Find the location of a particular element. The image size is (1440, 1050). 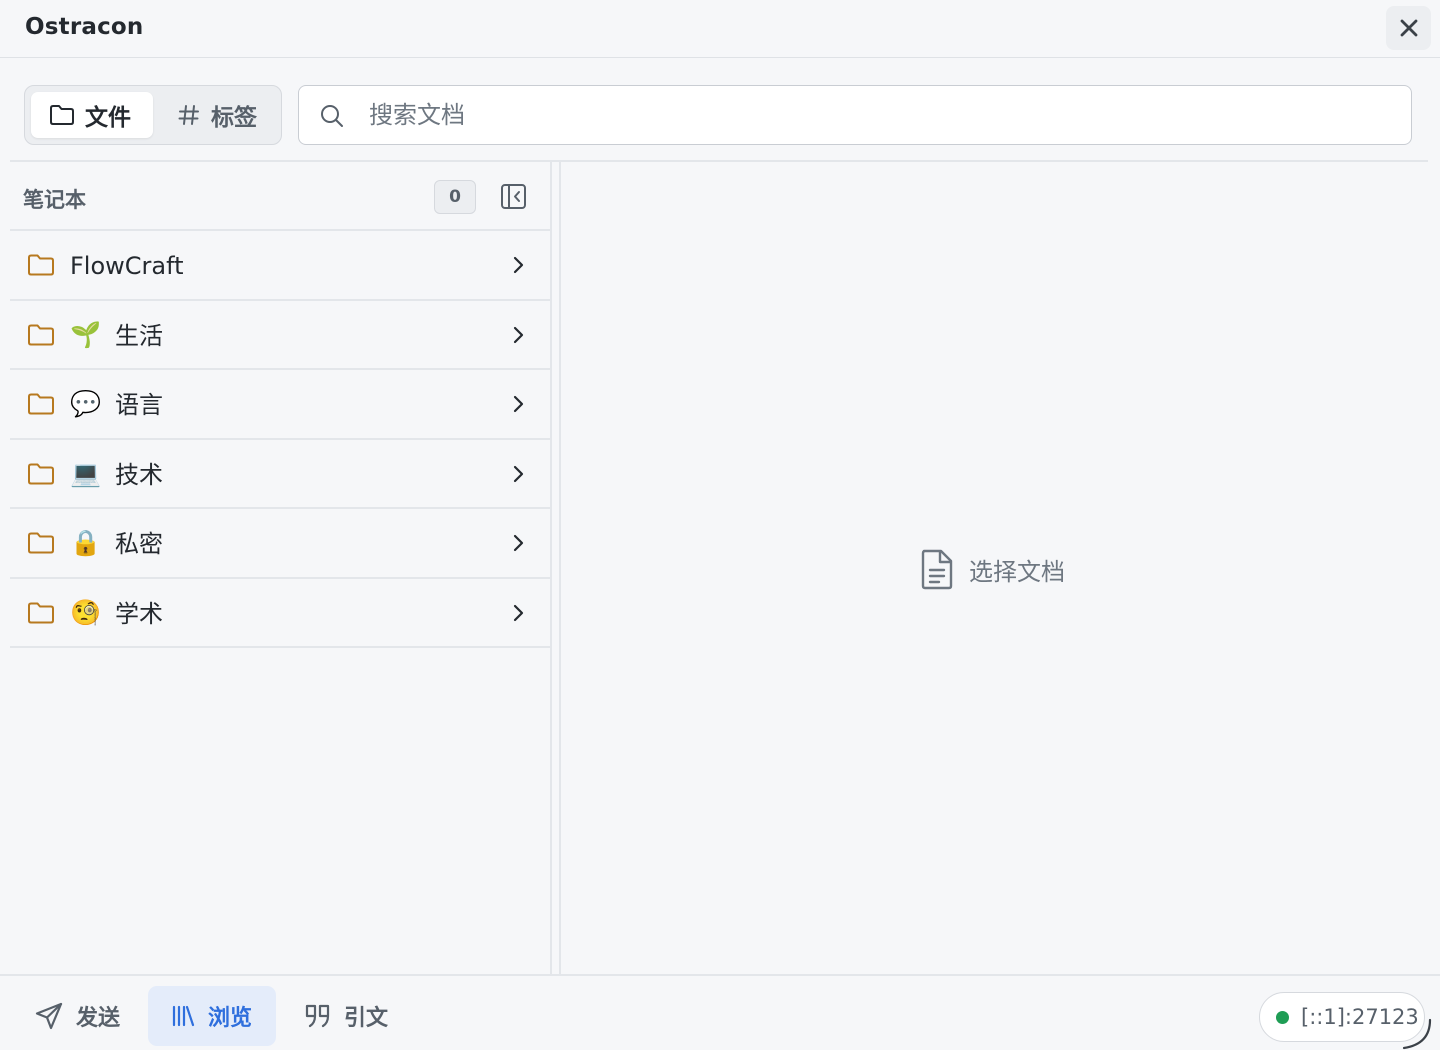

nav-browse-button: 浏览 is located at coordinates (212, 1016).